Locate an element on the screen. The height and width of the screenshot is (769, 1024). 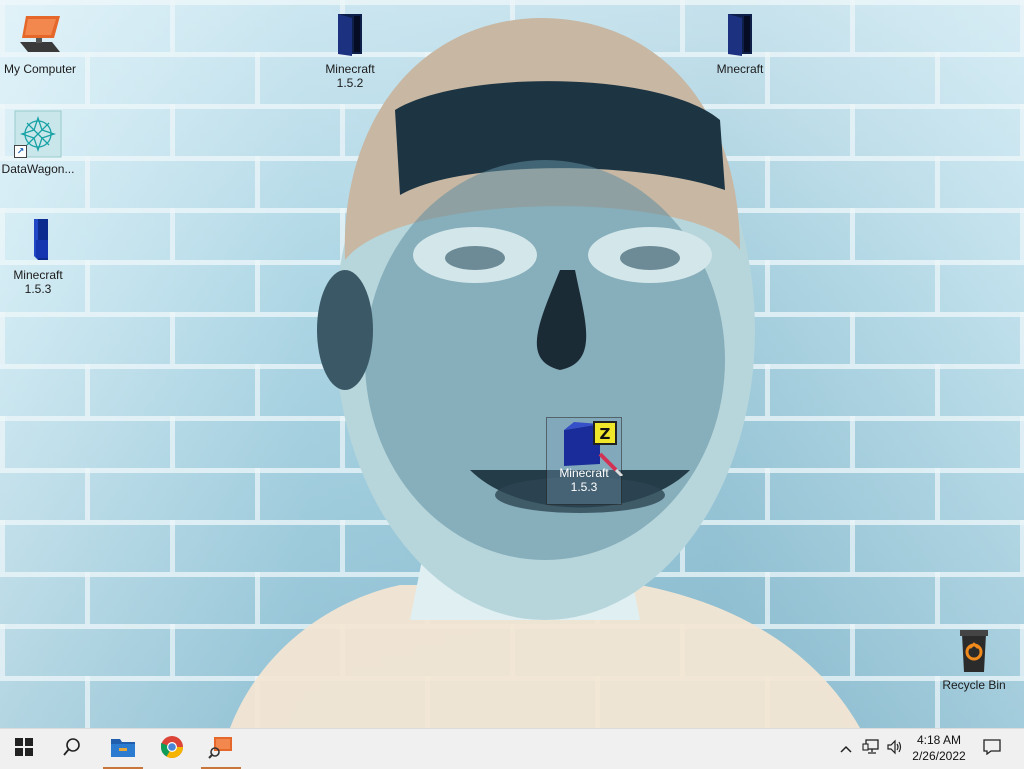
clock-date: 2/26/2022 is located at coordinates (939, 756).